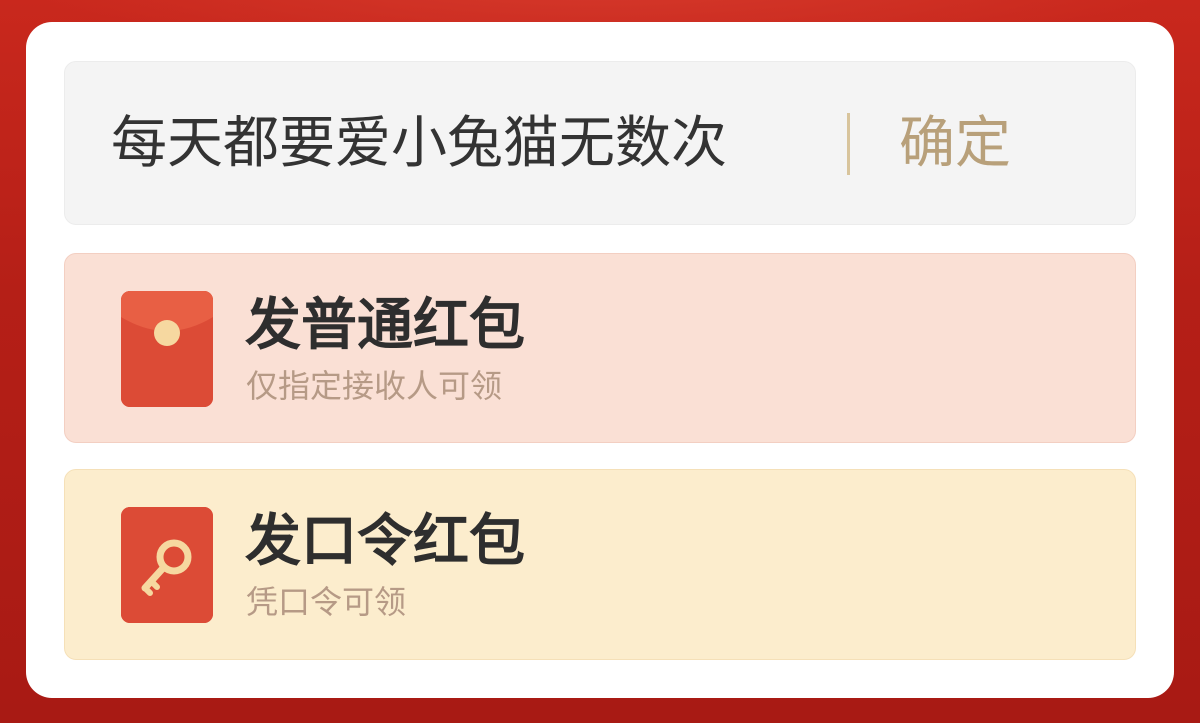 The width and height of the screenshot is (1200, 723). What do you see at coordinates (955, 144) in the screenshot?
I see `confirm-button: 确定` at bounding box center [955, 144].